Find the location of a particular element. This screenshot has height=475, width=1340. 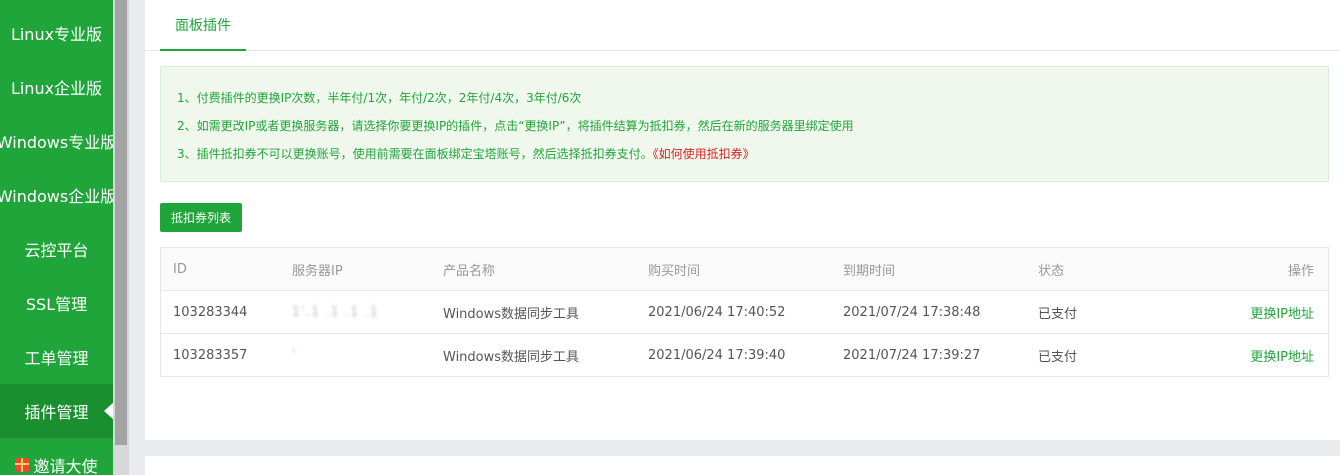

tab-panel-plugins: 面板插件 is located at coordinates (203, 25).